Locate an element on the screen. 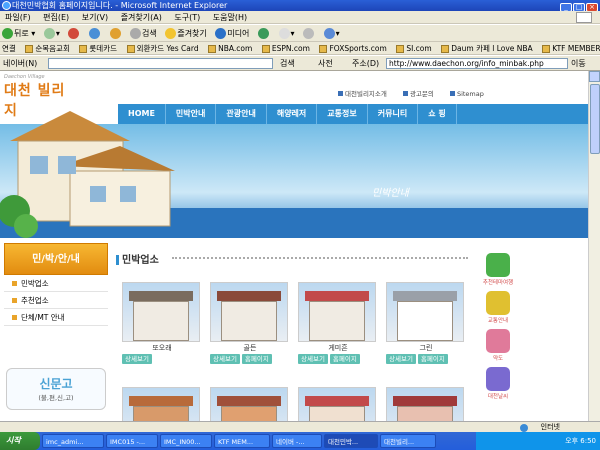 Image resolution: width=600 pixels, height=450 pixels. quick-weather: 대천날씨 is located at coordinates (498, 383).